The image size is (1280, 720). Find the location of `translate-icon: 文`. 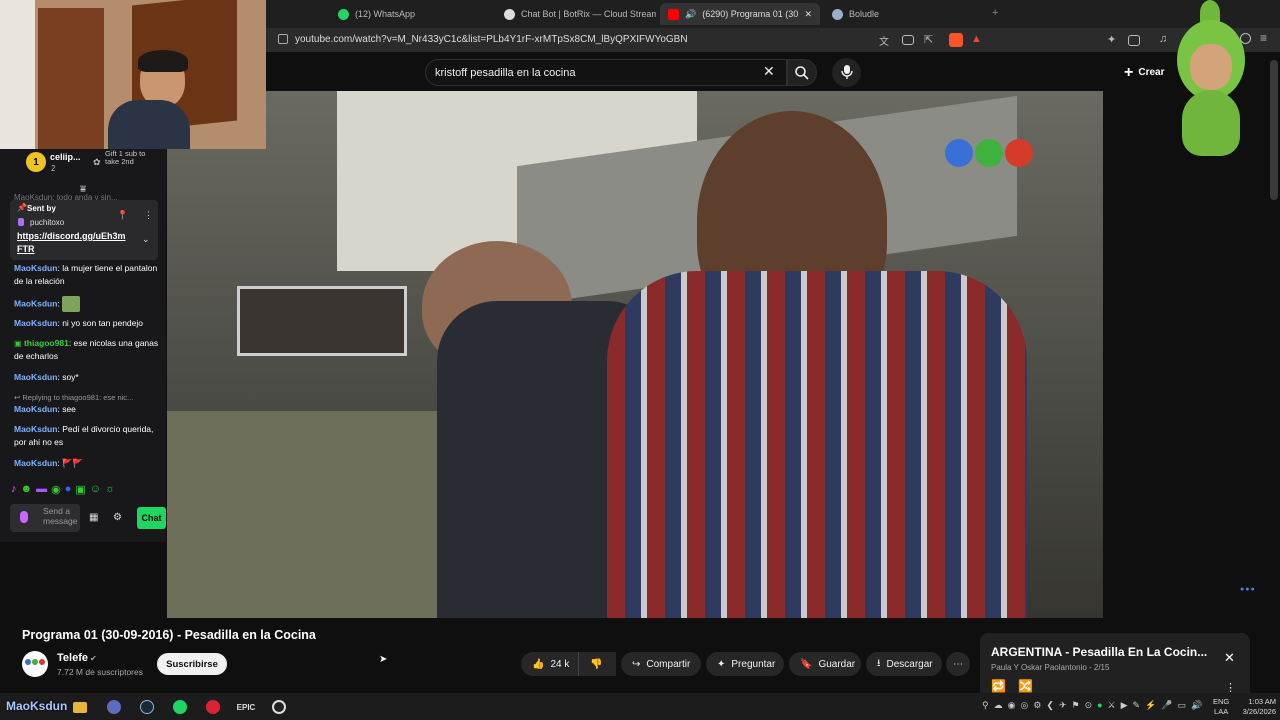

translate-icon: 文 is located at coordinates (884, 40).